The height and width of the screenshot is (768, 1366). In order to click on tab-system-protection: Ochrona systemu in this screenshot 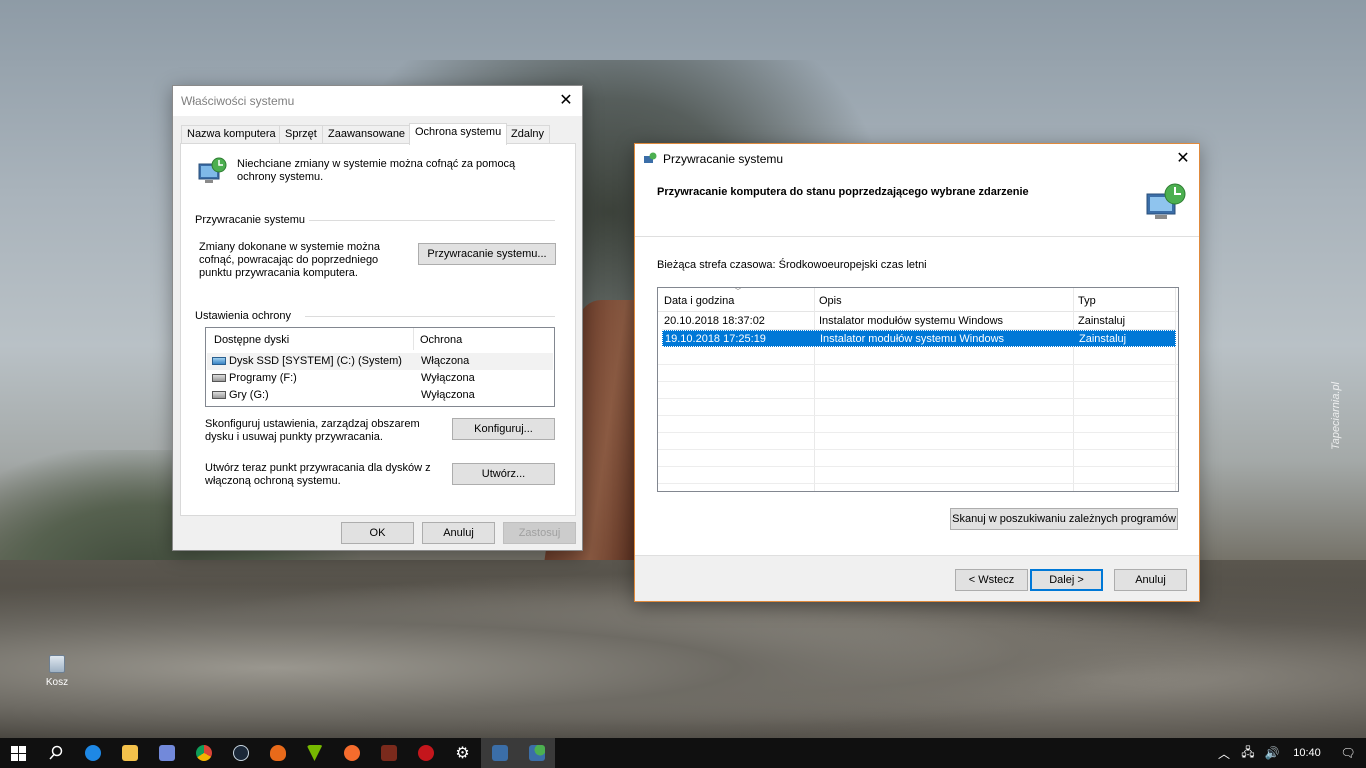, I will do `click(458, 134)`.